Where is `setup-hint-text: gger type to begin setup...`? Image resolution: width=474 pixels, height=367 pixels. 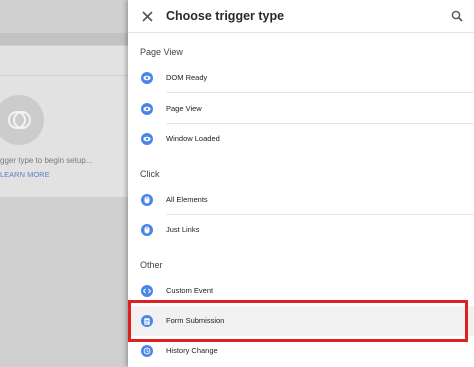 setup-hint-text: gger type to begin setup... is located at coordinates (46, 160).